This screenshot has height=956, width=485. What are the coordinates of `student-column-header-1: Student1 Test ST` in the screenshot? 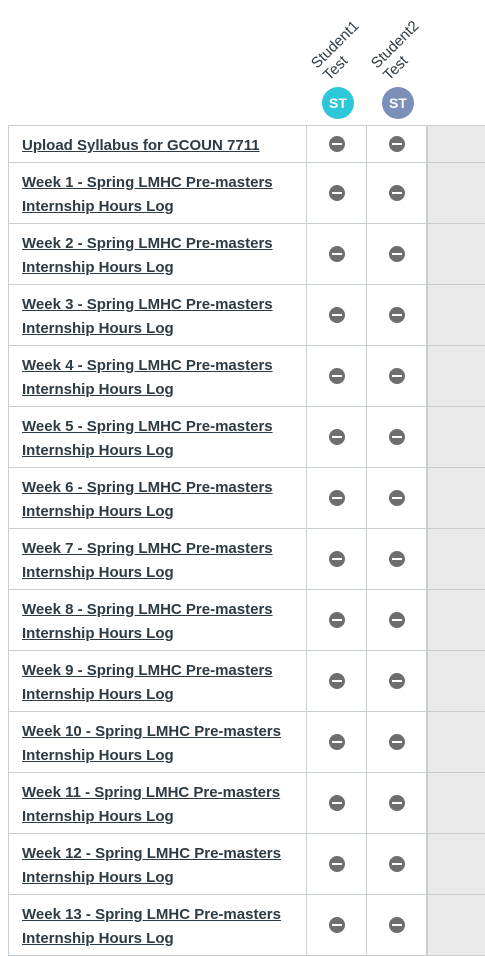 It's located at (338, 63).